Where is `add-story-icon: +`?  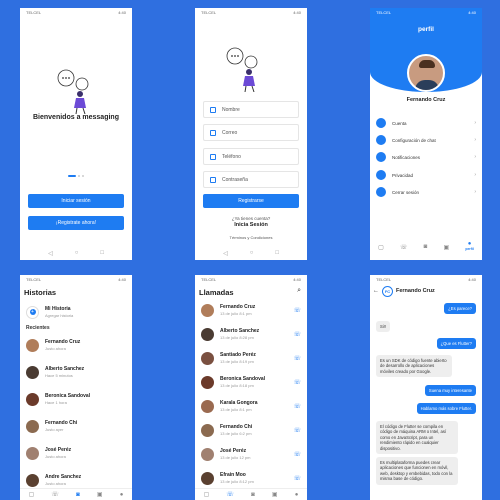 add-story-icon: + is located at coordinates (32, 312).